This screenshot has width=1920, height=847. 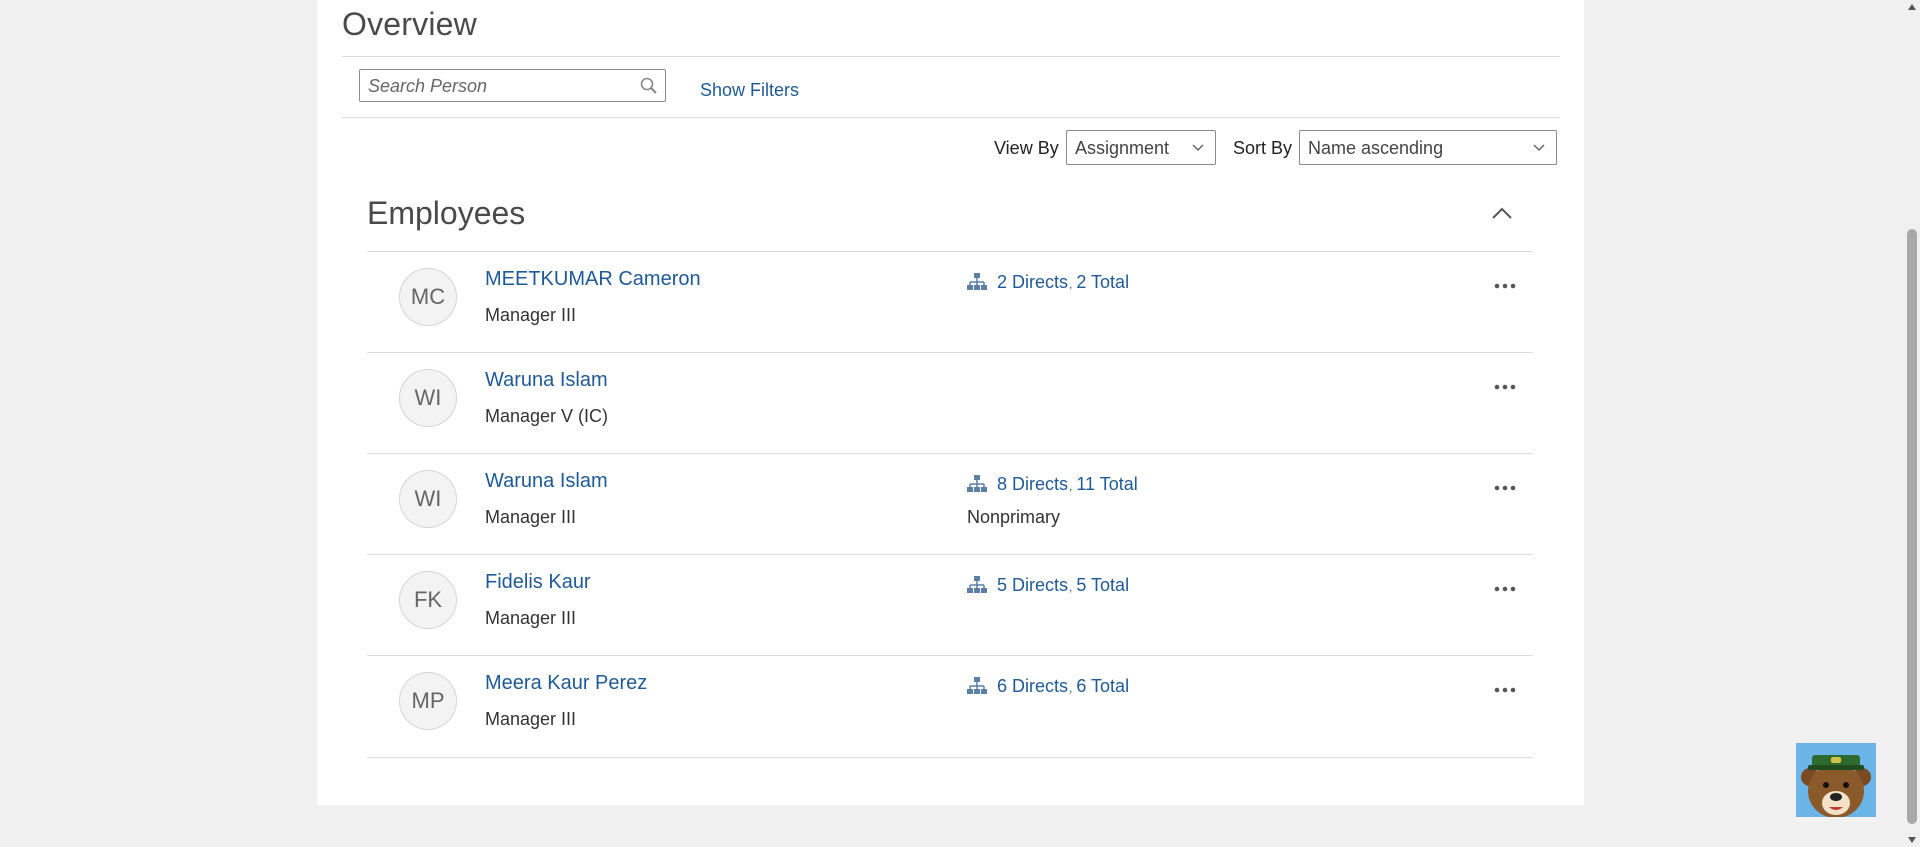 I want to click on vertical-scrollbar, so click(x=1912, y=423).